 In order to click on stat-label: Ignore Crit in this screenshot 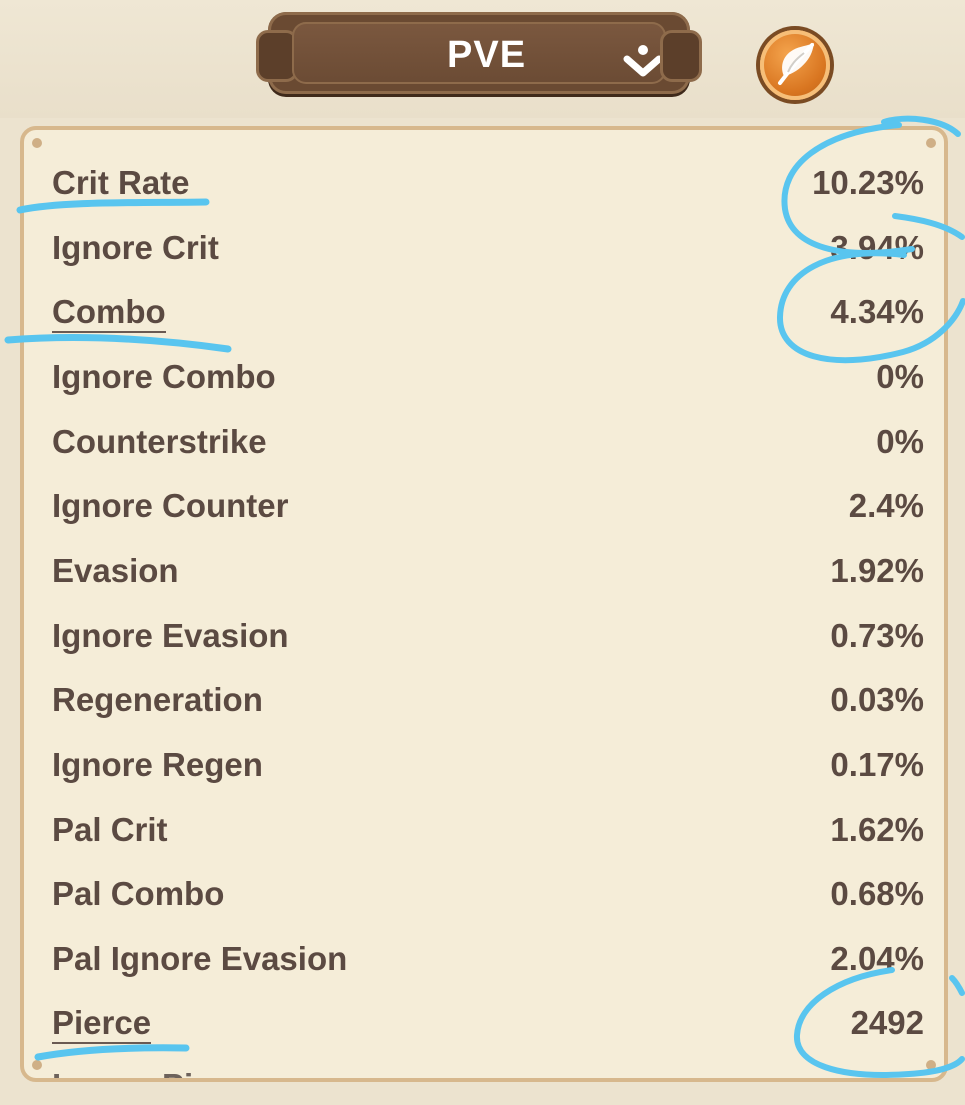, I will do `click(135, 247)`.